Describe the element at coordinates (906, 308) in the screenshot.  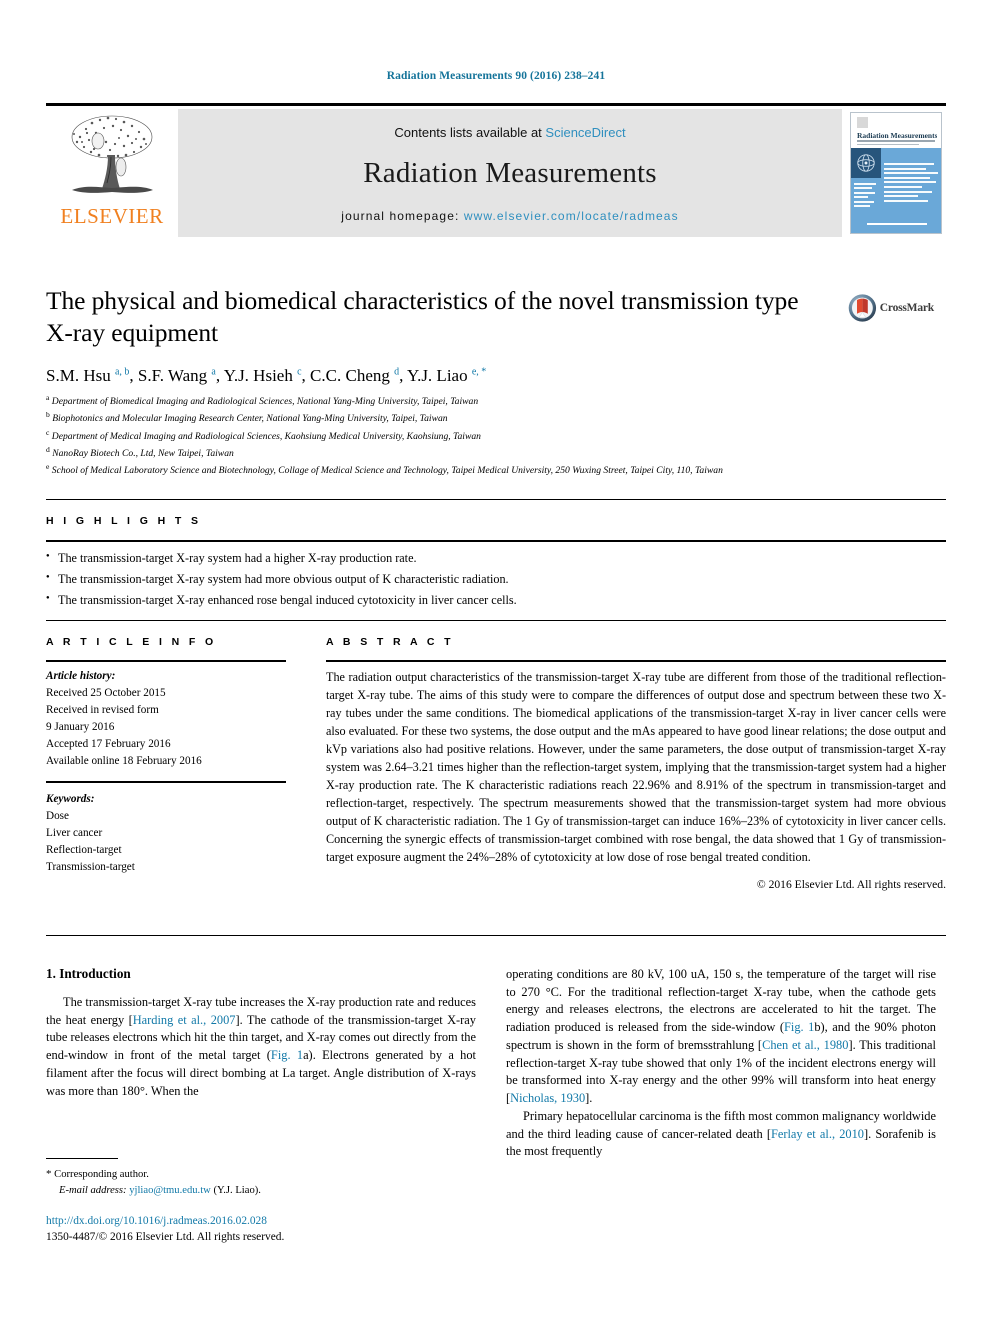
I see `crossmark-label: CrossMark` at that location.